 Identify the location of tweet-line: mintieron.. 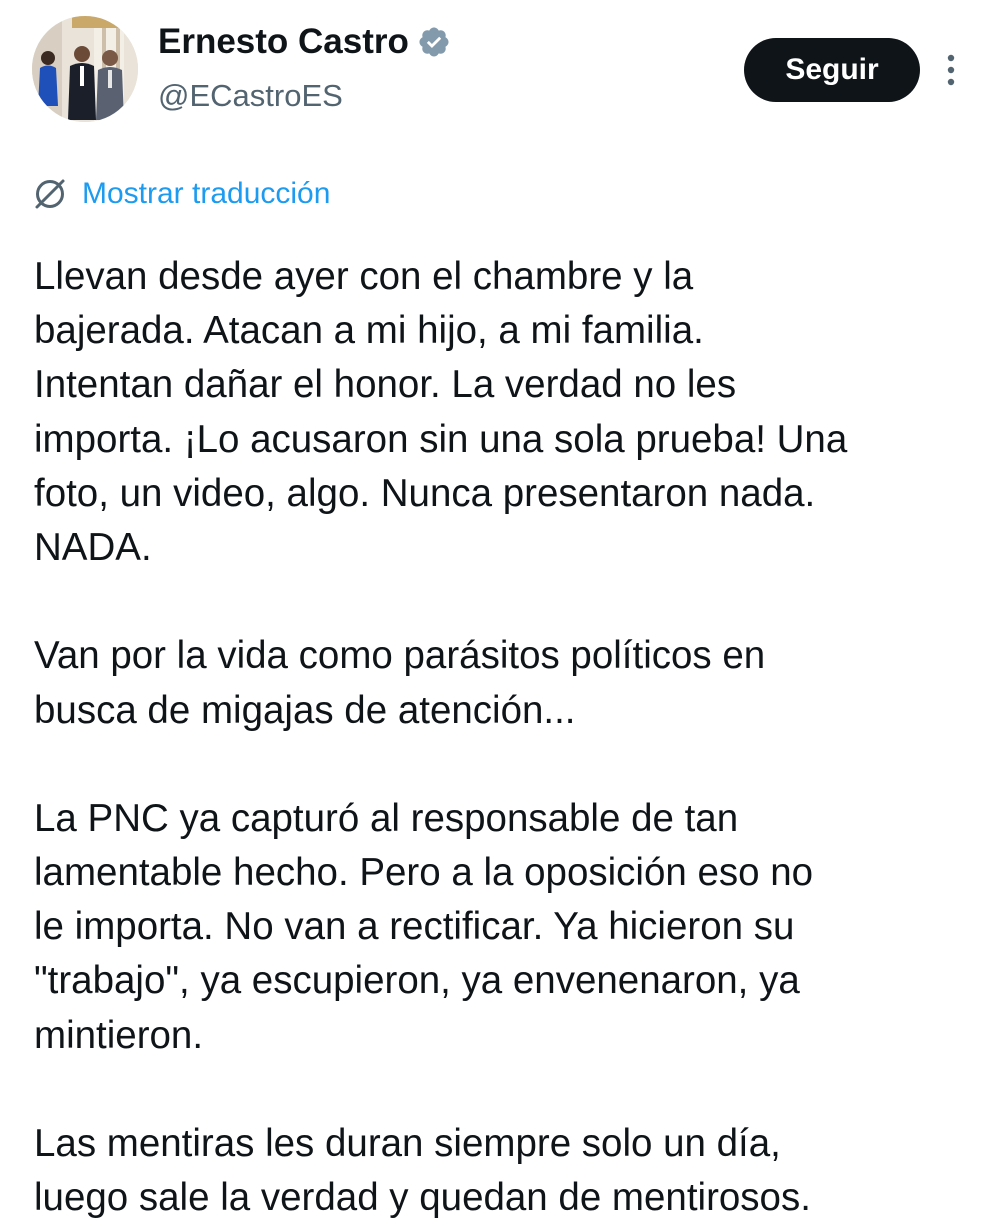
(119, 1035).